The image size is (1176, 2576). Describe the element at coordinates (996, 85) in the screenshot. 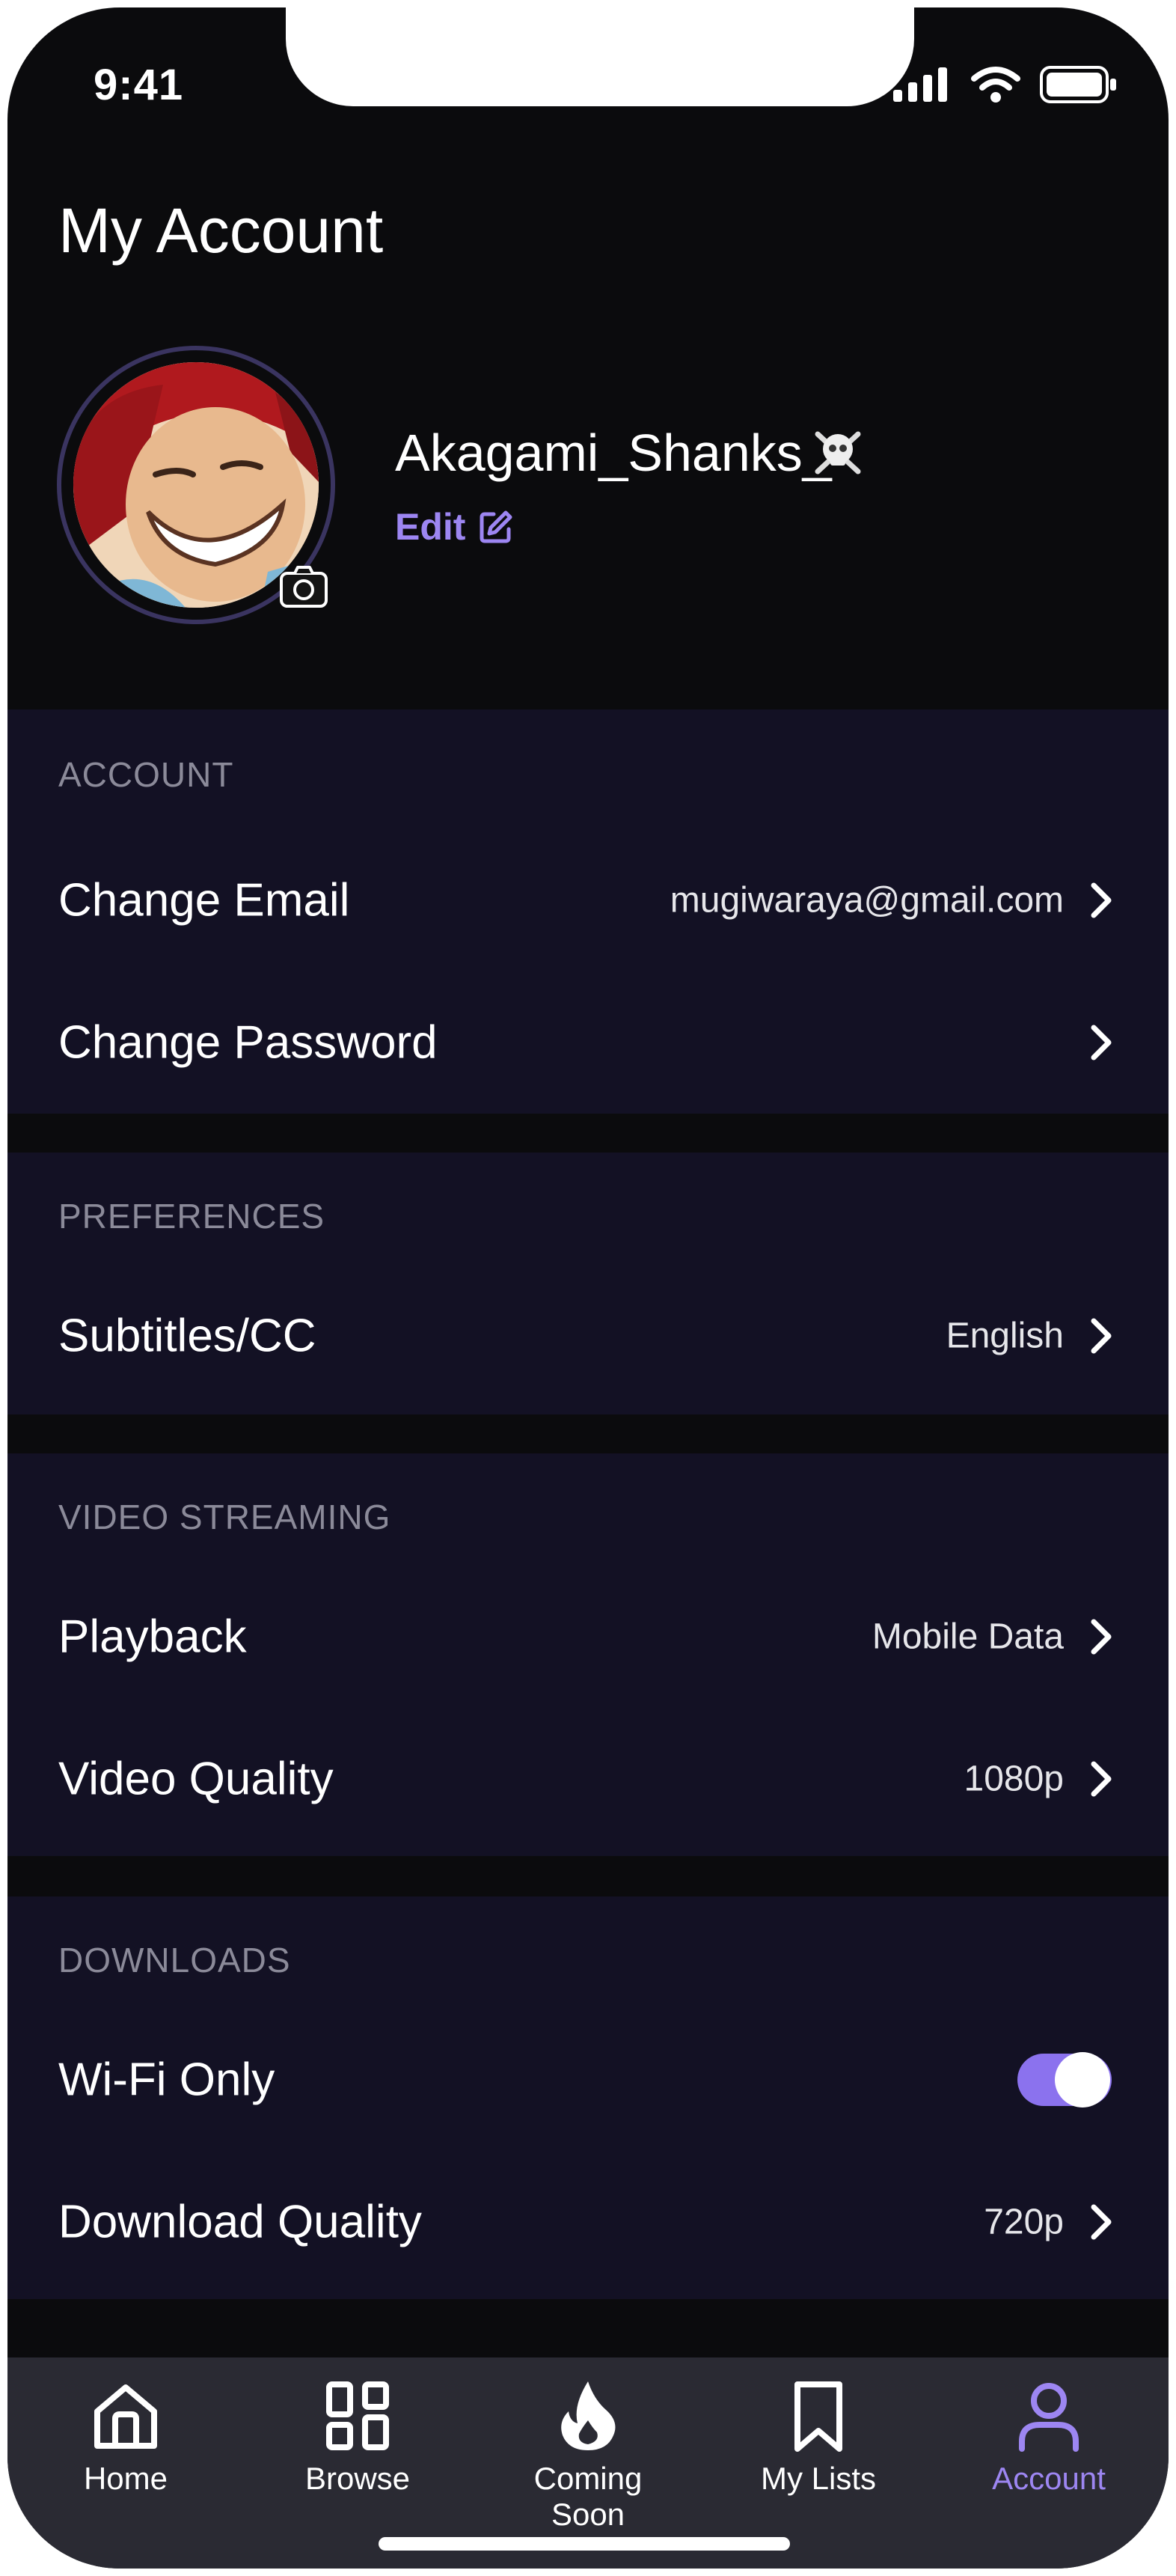

I see `wifi-icon` at that location.